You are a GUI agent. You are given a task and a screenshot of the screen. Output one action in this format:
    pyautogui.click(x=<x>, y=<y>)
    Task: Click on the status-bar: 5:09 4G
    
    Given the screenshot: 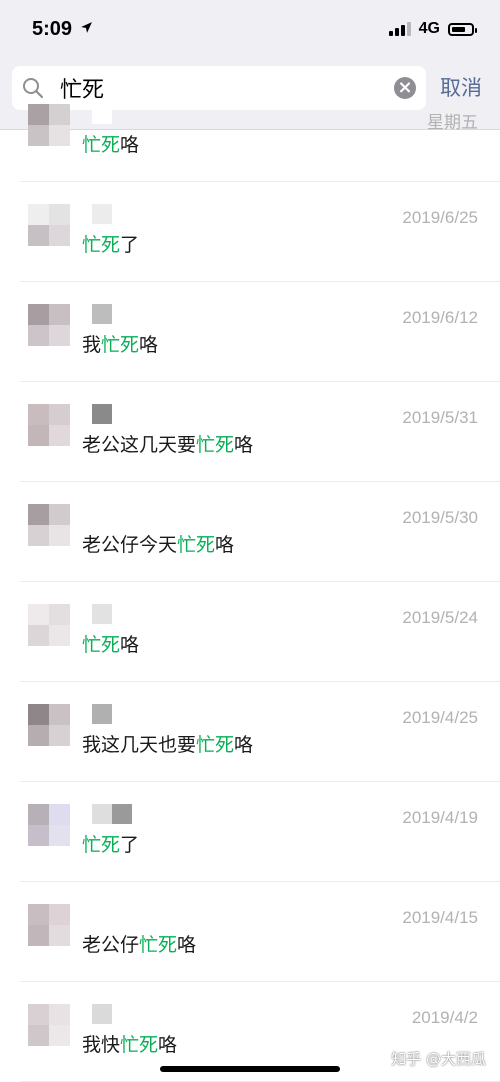 What is the action you would take?
    pyautogui.click(x=250, y=29)
    